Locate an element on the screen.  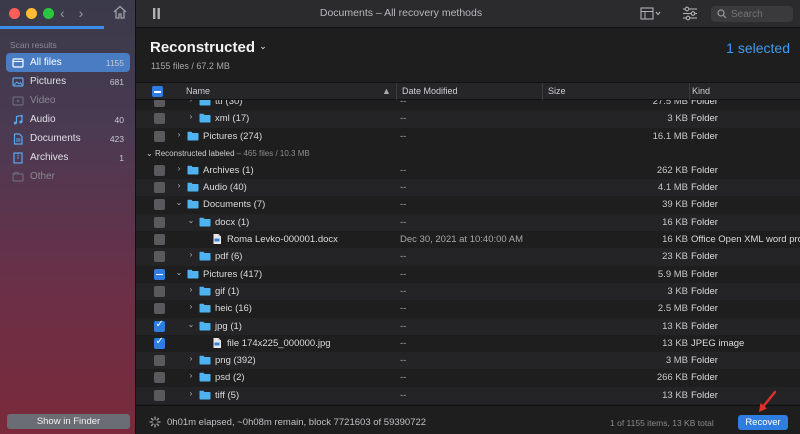
column-name: Name is located at coordinates (198, 91).